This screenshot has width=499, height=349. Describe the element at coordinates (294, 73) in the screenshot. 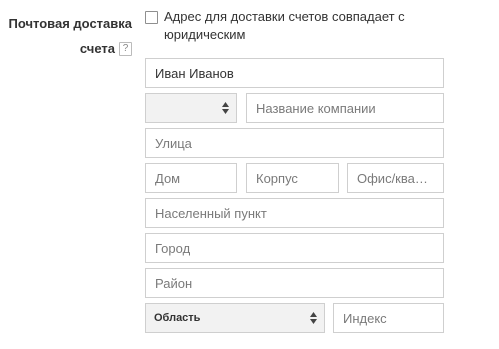

I see `recipient-name-input` at that location.